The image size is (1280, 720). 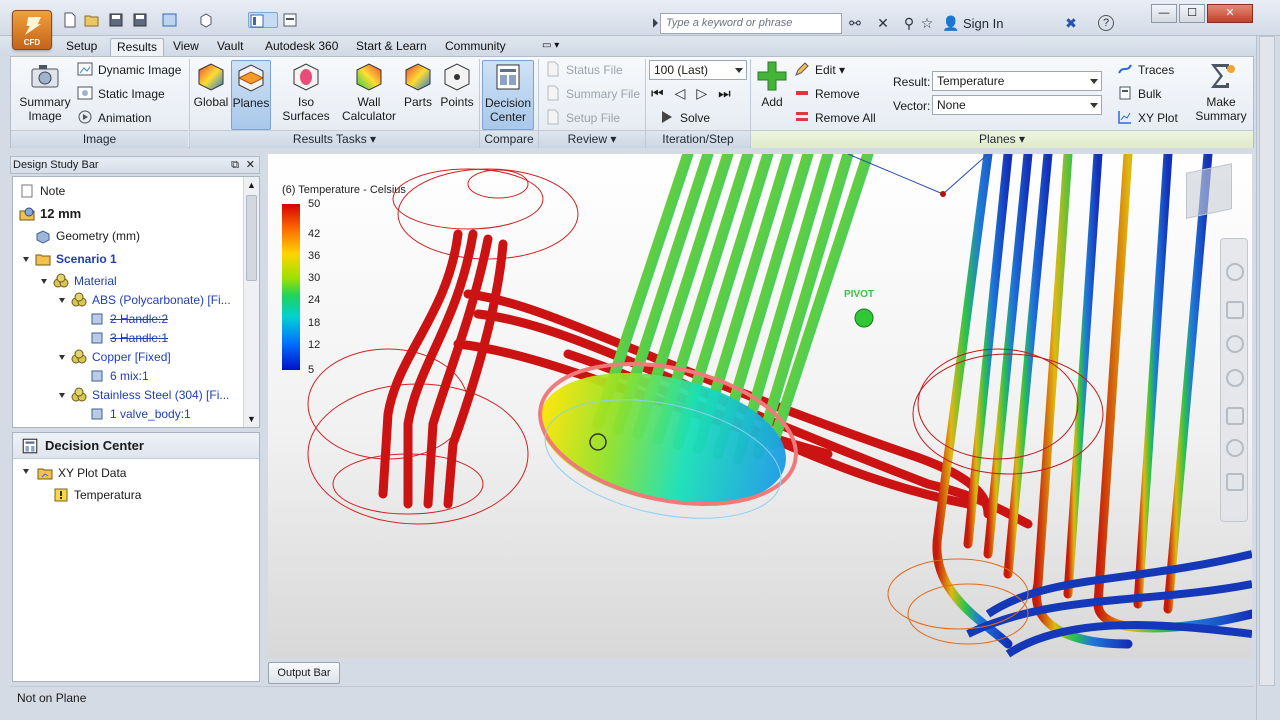 What do you see at coordinates (301, 47) in the screenshot?
I see `tab-autodesk-360: Autodesk 360` at bounding box center [301, 47].